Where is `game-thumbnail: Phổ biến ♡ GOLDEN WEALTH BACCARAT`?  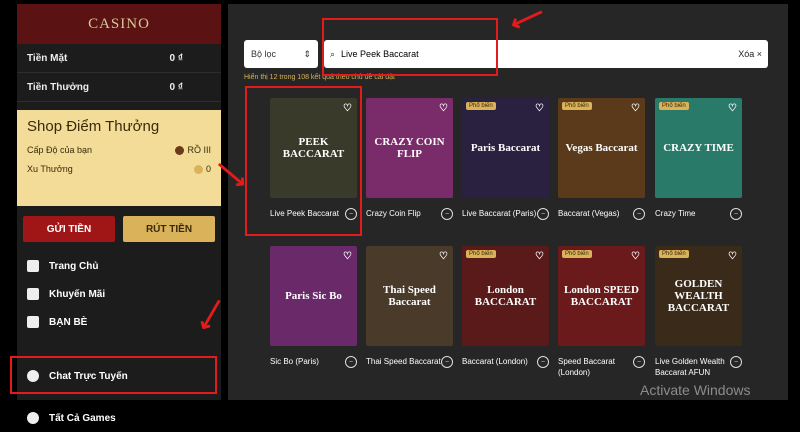
game-thumbnail: Phổ biến ♡ GOLDEN WEALTH BACCARAT is located at coordinates (698, 296).